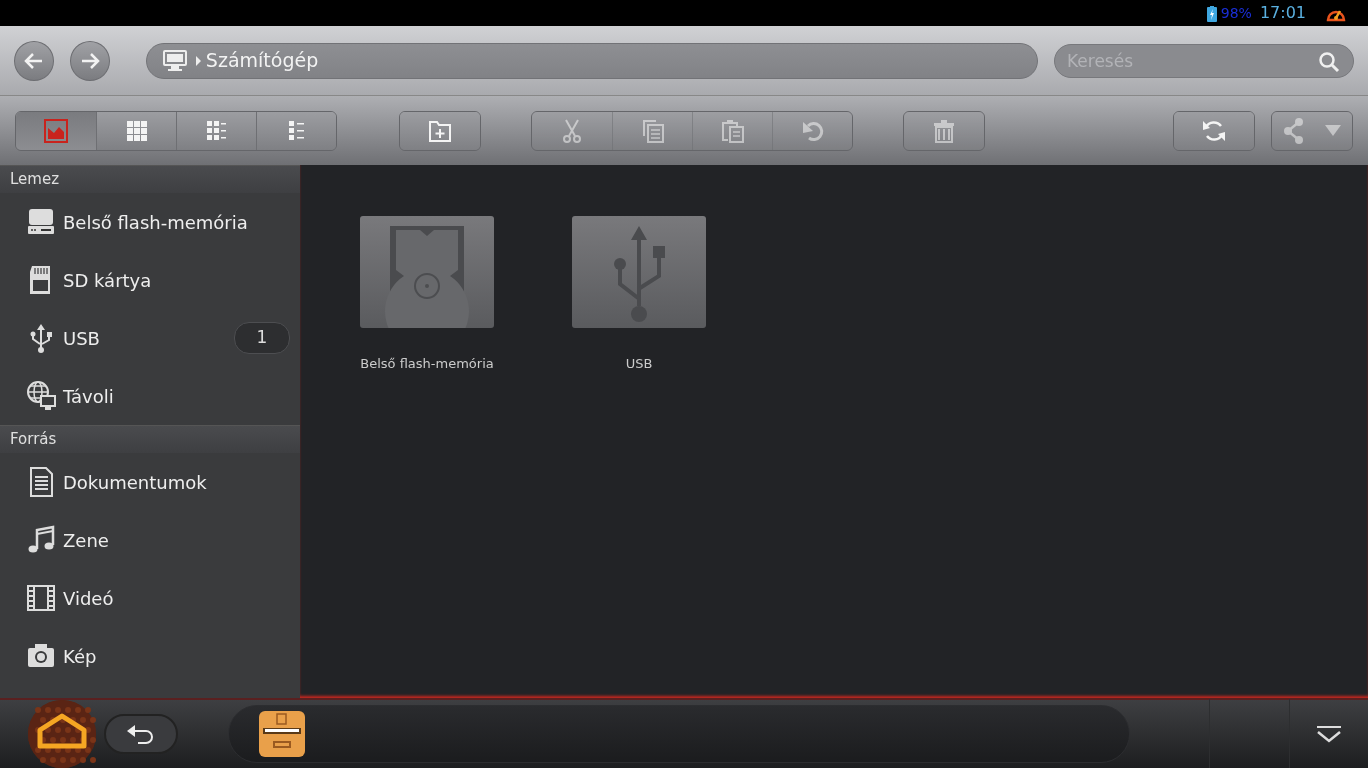 The image size is (1368, 768). I want to click on picture-icon, so click(56, 130).